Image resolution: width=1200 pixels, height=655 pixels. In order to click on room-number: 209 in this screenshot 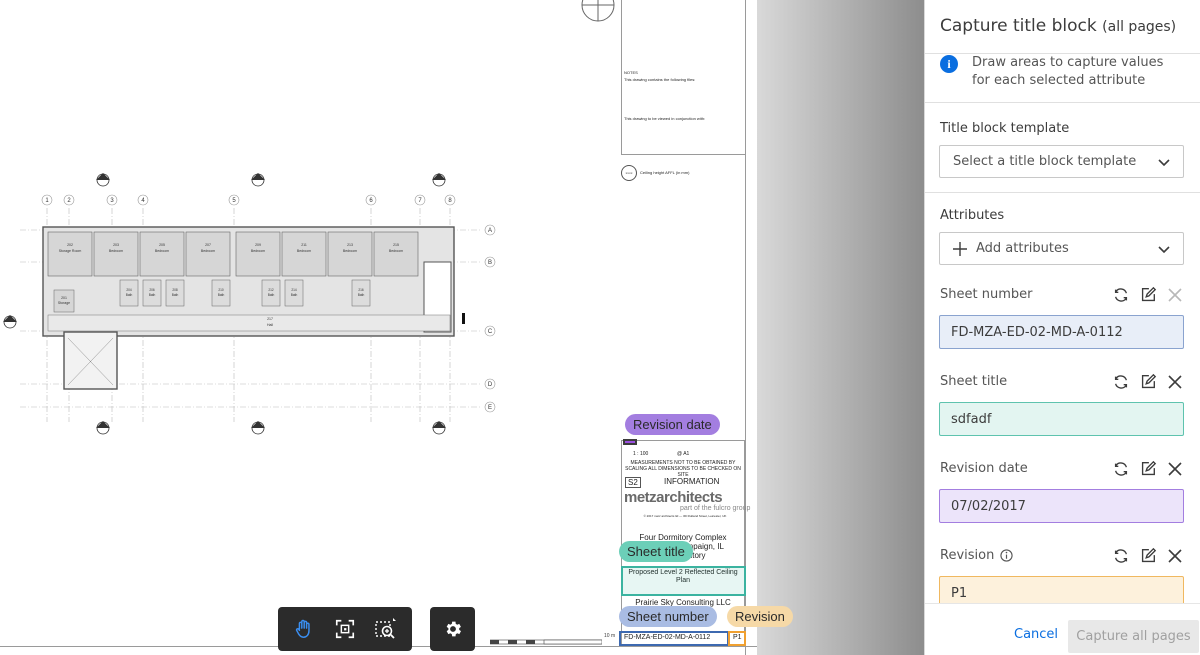, I will do `click(258, 245)`.